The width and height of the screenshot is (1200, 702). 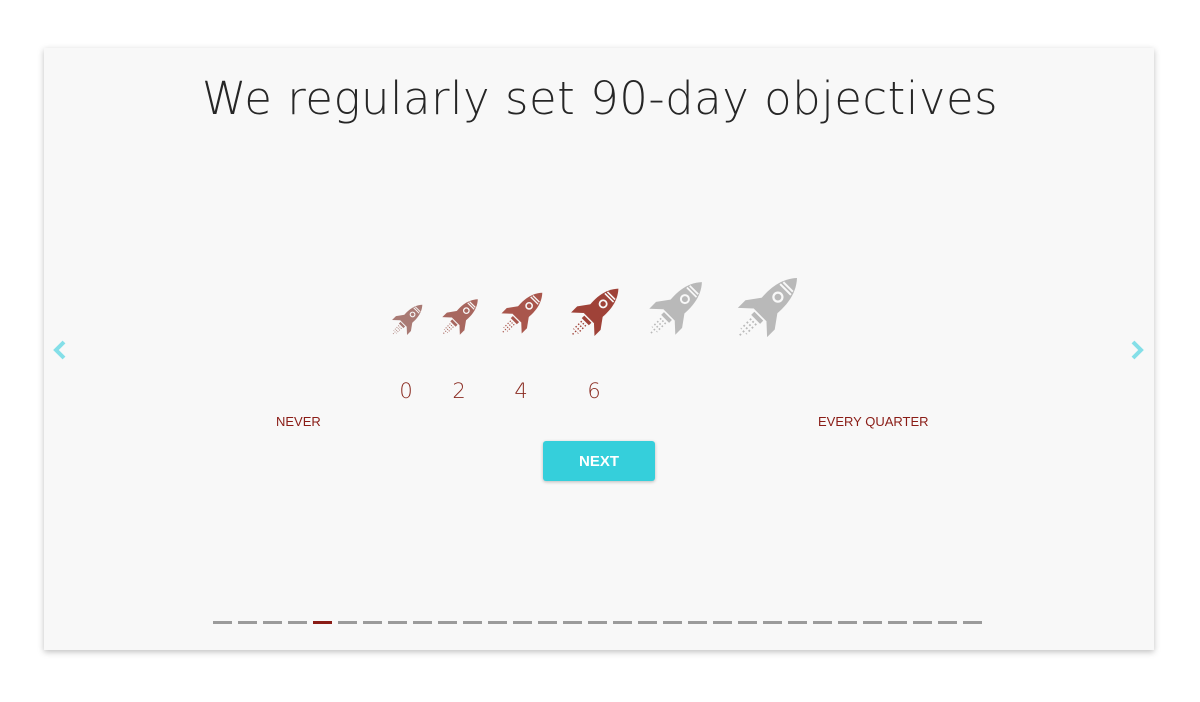 What do you see at coordinates (406, 391) in the screenshot?
I see `scale-number: 0` at bounding box center [406, 391].